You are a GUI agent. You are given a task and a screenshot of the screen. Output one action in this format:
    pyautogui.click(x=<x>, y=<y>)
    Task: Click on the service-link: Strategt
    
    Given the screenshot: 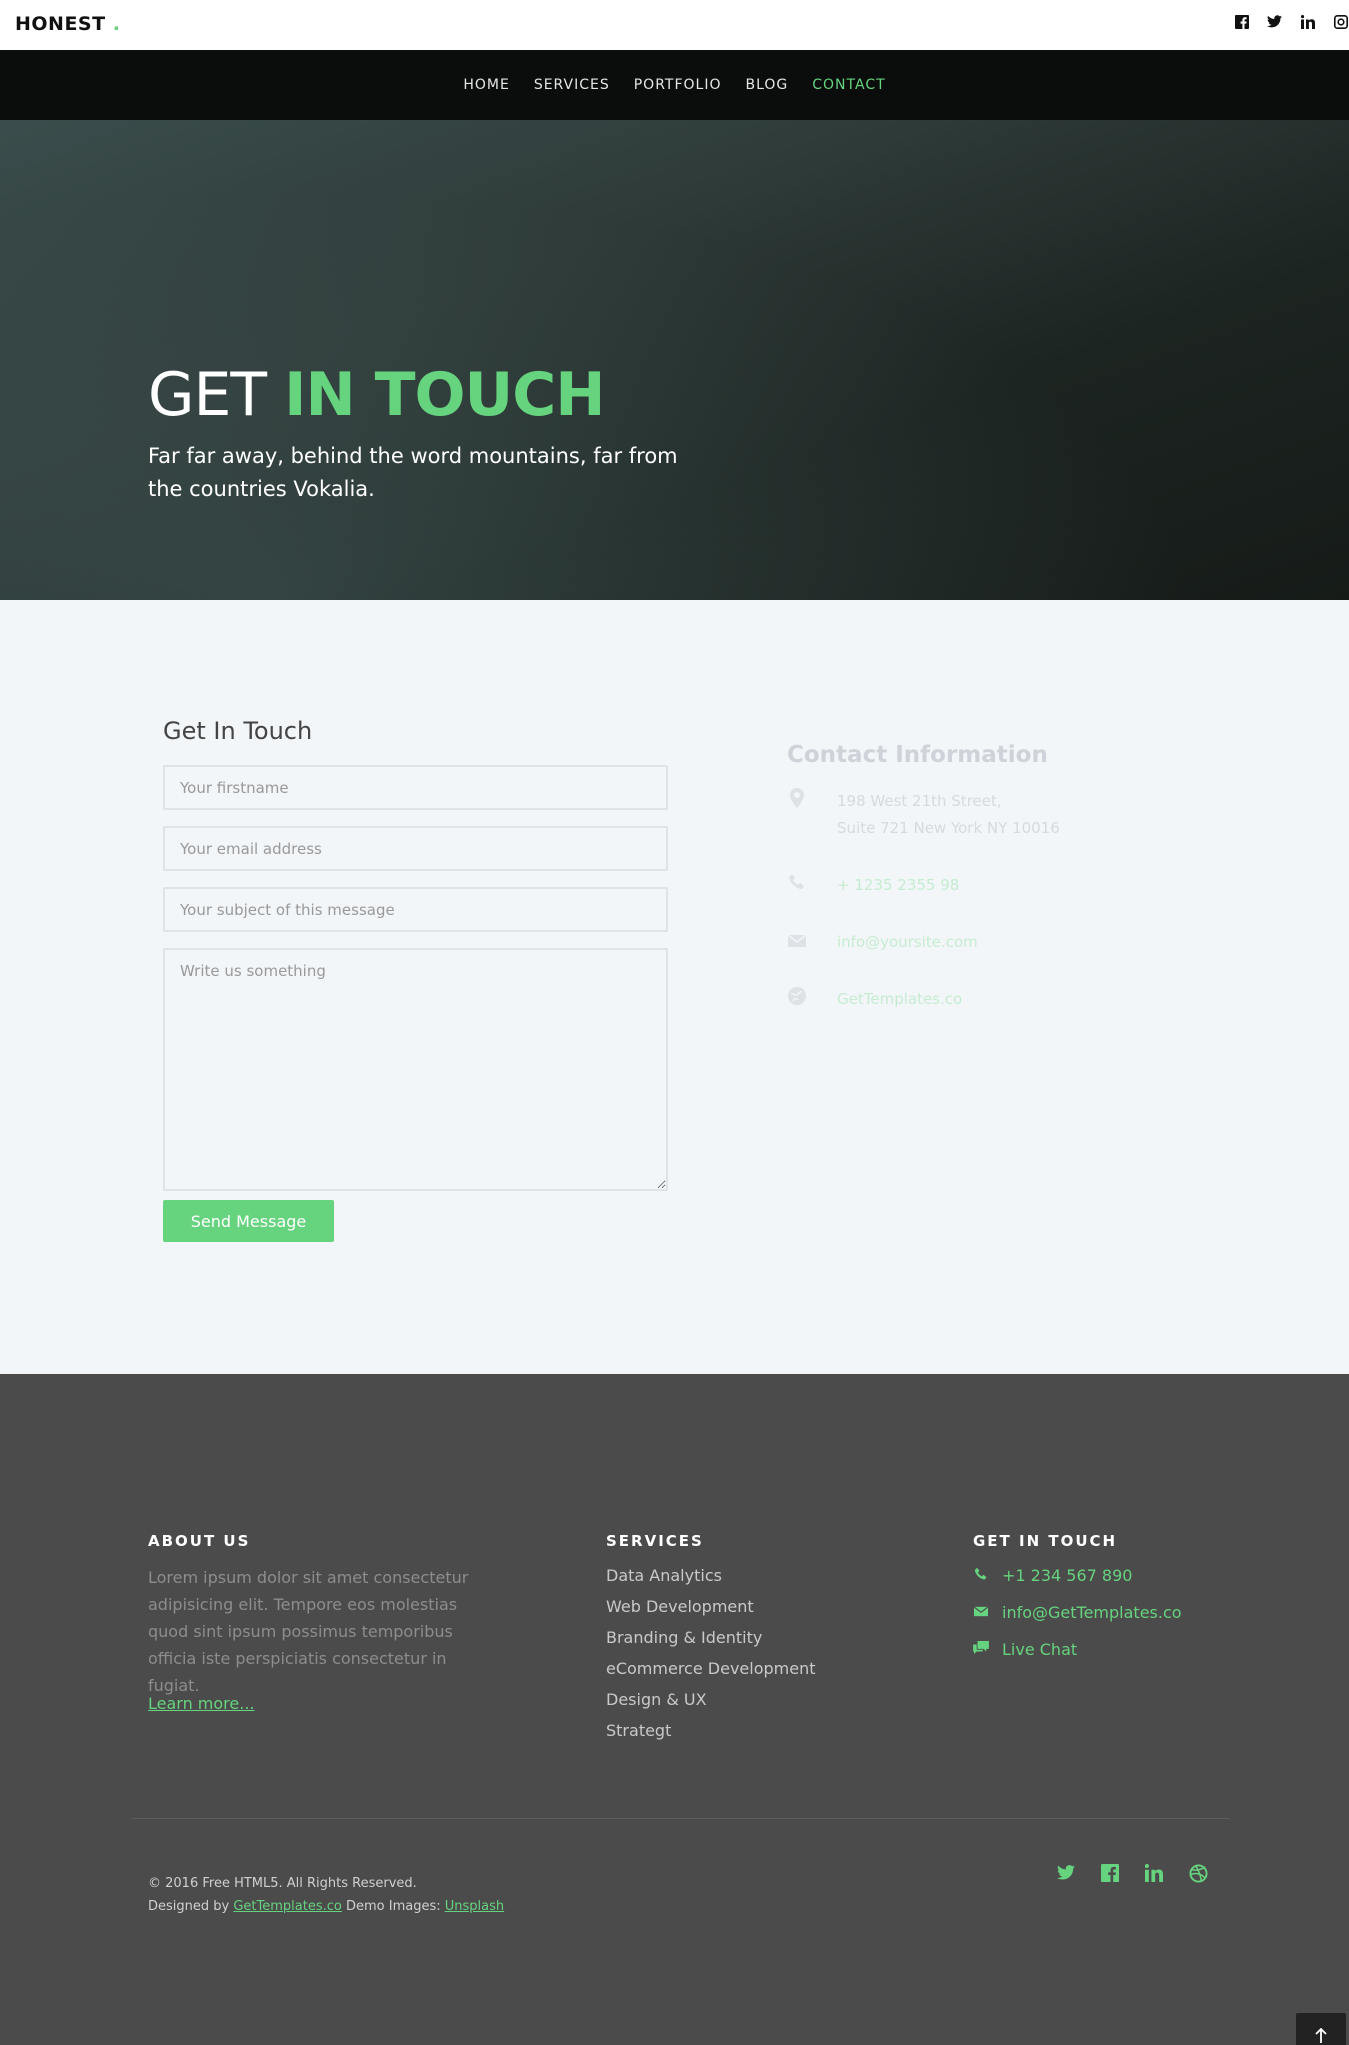 What is the action you would take?
    pyautogui.click(x=710, y=1730)
    